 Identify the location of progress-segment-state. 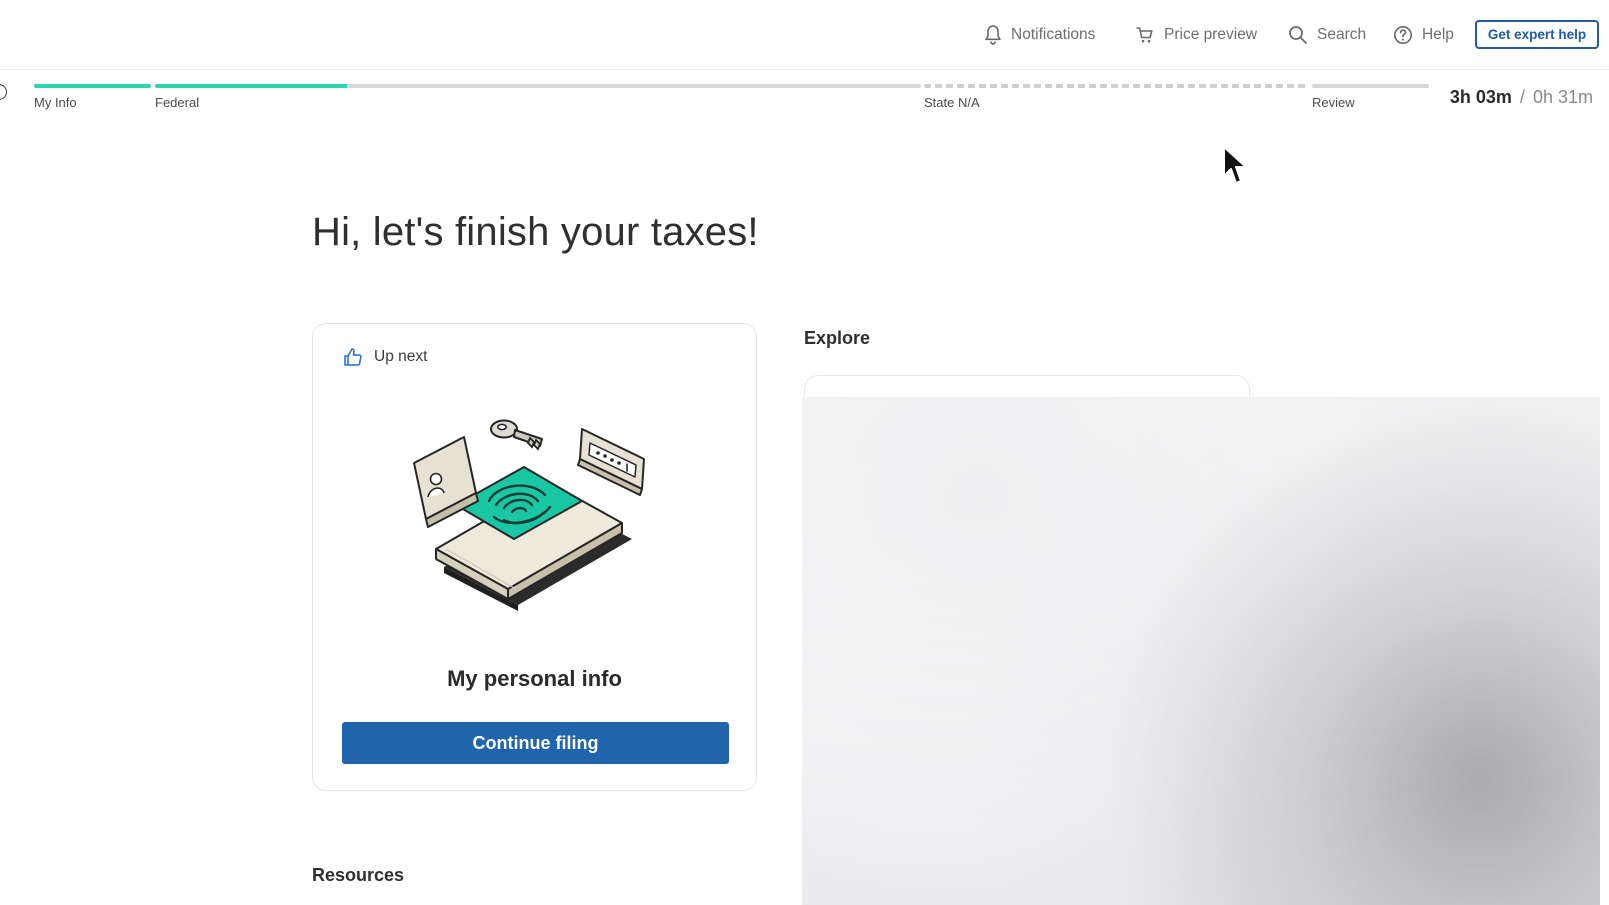
(1116, 86).